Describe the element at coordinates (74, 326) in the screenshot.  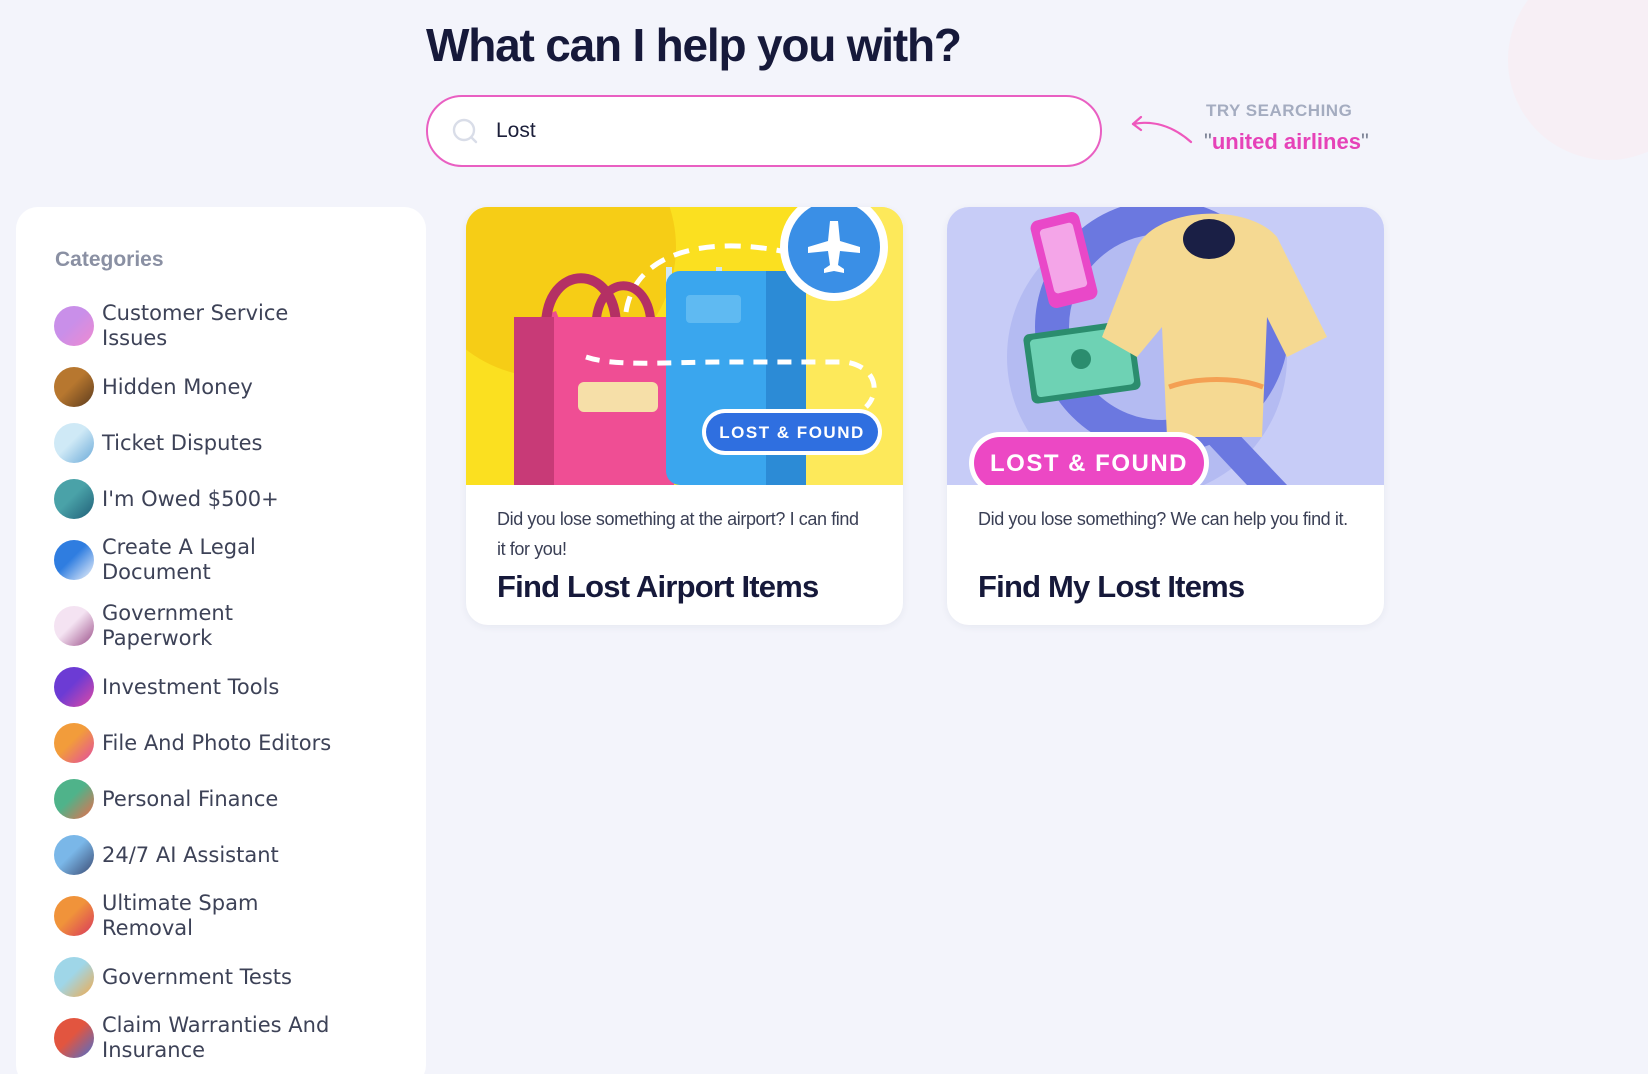
I see `customer-service-icon` at that location.